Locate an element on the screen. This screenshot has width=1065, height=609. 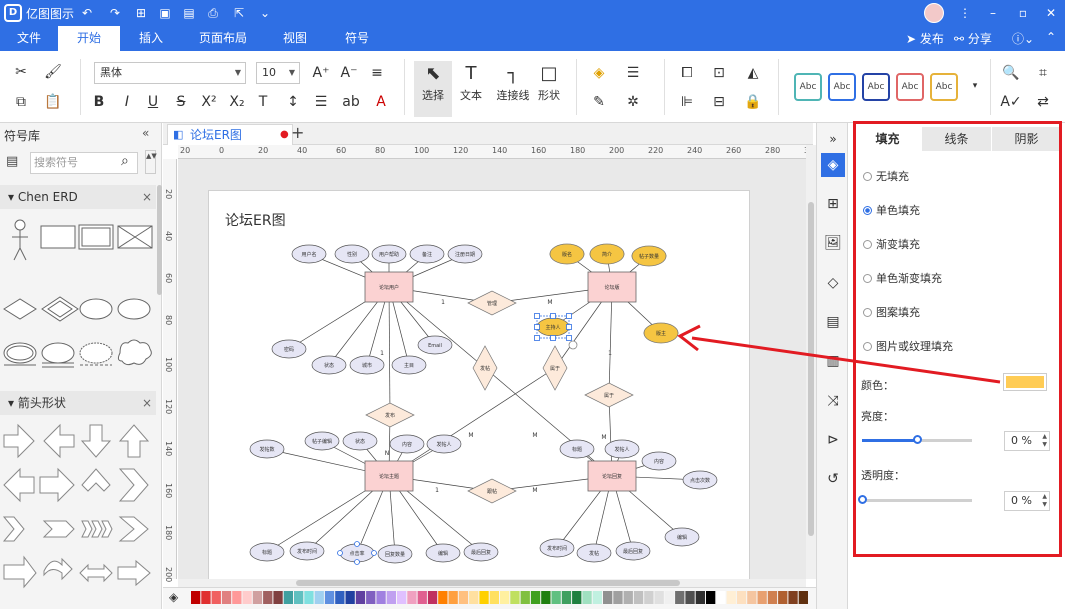
menu-page-layout: 页面布局 is located at coordinates (223, 38).